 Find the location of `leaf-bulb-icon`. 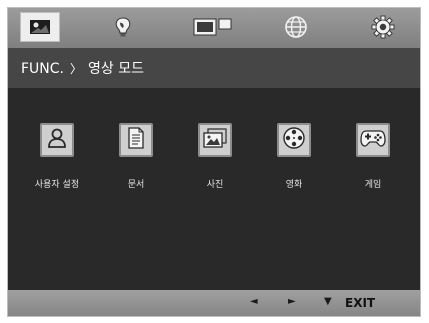

leaf-bulb-icon is located at coordinates (123, 27).